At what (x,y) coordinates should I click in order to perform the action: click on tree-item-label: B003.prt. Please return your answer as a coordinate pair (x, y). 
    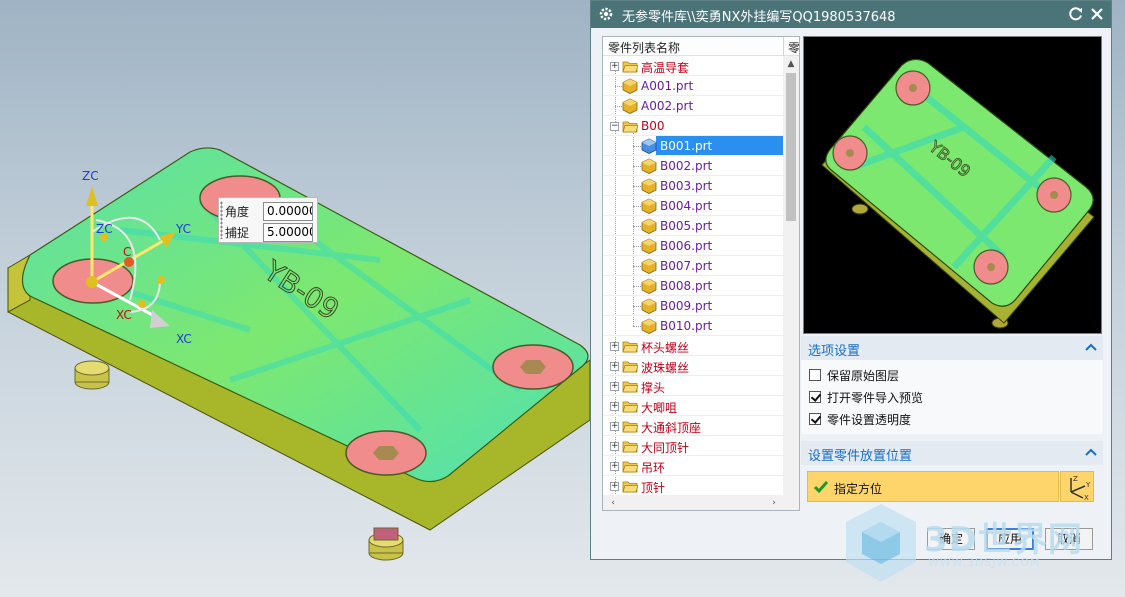
    Looking at the image, I should click on (686, 186).